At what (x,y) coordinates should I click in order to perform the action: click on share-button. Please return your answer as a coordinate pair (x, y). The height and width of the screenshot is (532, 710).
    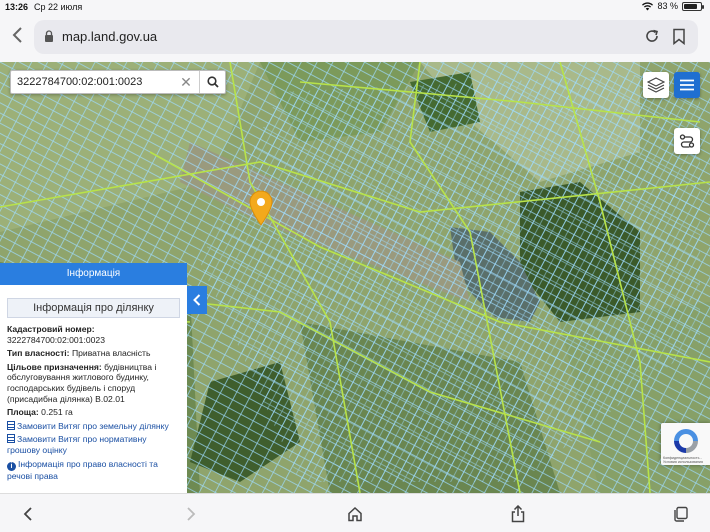
    Looking at the image, I should click on (518, 514).